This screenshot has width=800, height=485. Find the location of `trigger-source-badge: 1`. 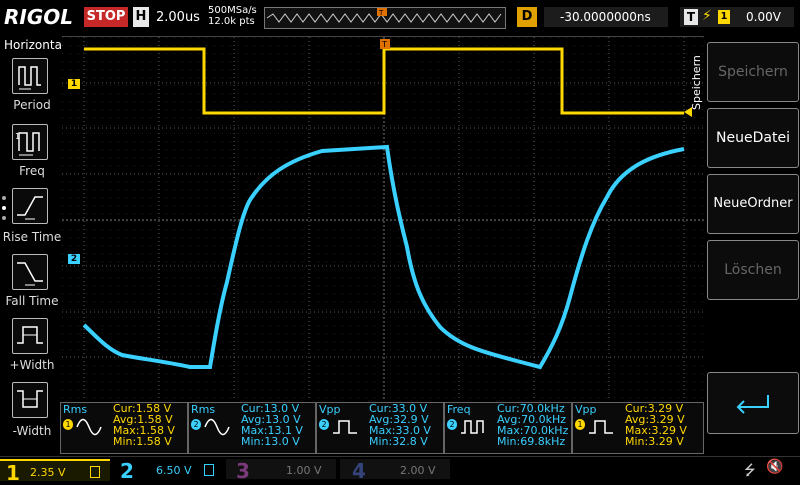

trigger-source-badge: 1 is located at coordinates (724, 17).